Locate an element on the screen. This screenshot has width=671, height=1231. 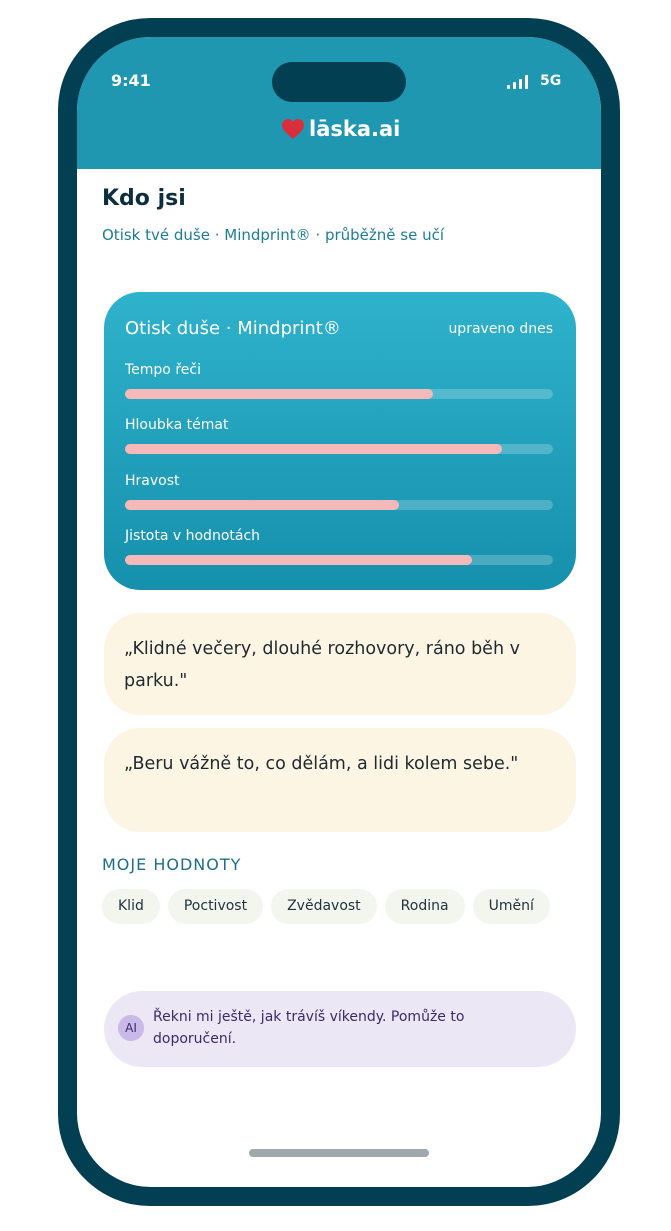
values-chip-list: Klid Poctivost Zvědavost Rodina Umění is located at coordinates (337, 906).